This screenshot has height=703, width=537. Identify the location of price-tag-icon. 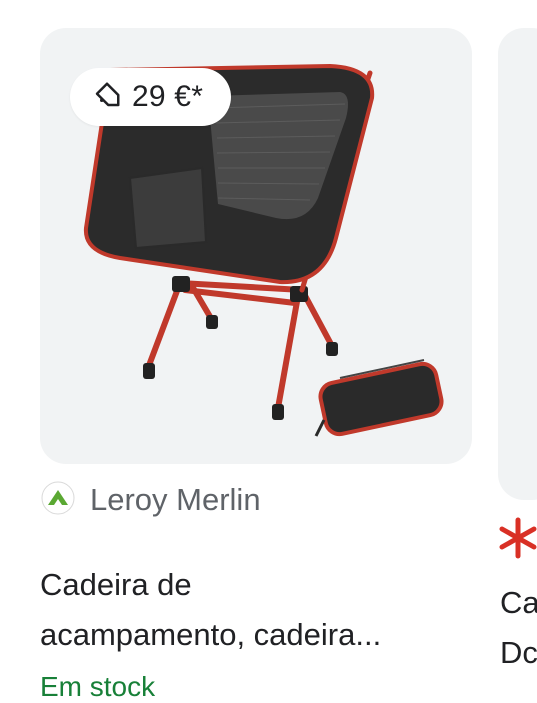
(107, 97).